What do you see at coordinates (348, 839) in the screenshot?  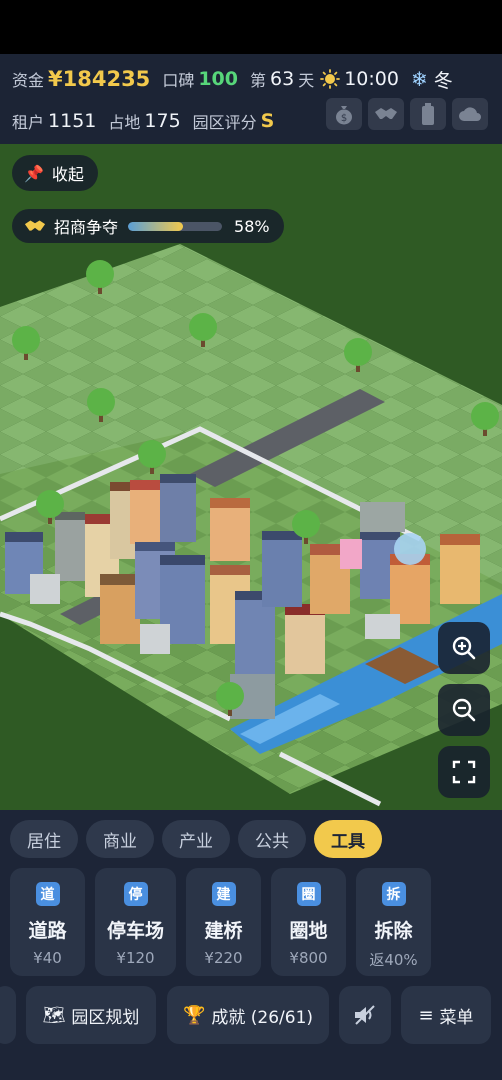 I see `tab-tools: 工具` at bounding box center [348, 839].